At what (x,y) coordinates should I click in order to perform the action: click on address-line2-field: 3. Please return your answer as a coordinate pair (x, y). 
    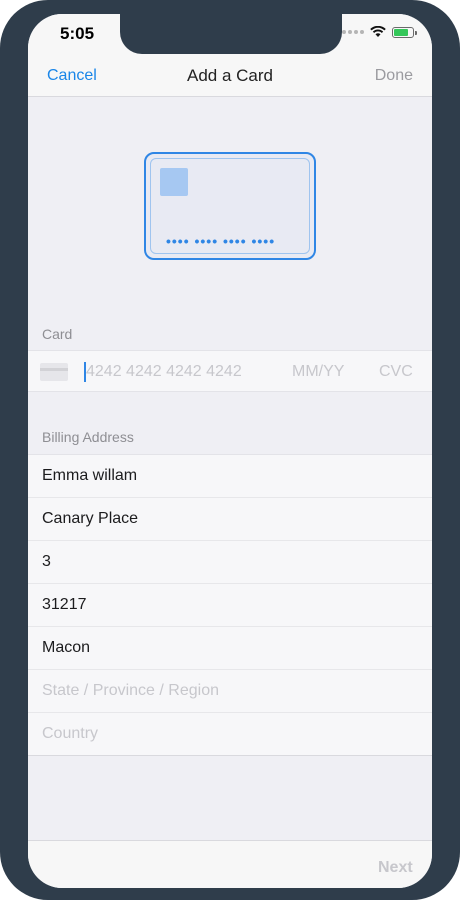
    Looking at the image, I should click on (230, 562).